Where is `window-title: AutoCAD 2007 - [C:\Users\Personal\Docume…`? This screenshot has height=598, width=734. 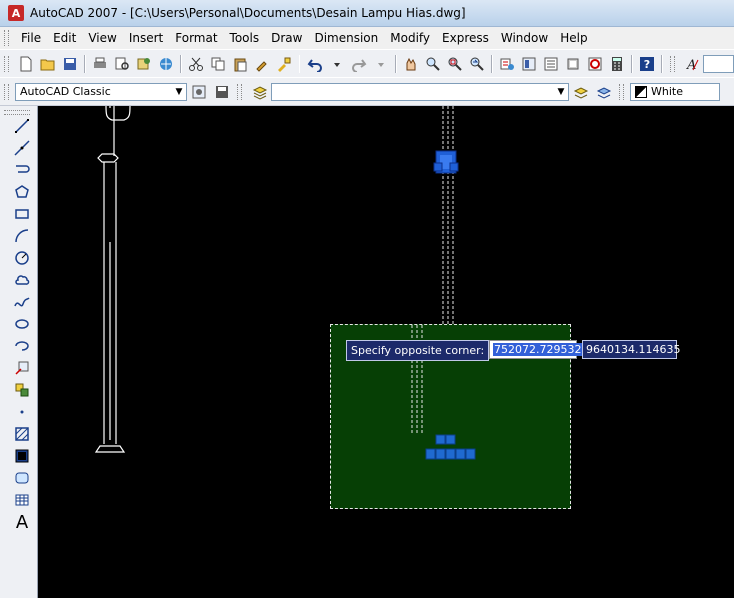 window-title: AutoCAD 2007 - [C:\Users\Personal\Docume… is located at coordinates (248, 13).